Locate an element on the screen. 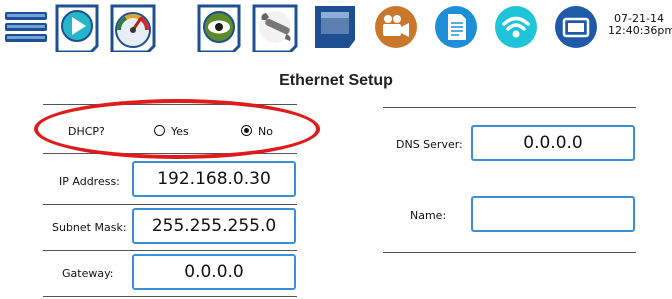  play-icon is located at coordinates (77, 29).